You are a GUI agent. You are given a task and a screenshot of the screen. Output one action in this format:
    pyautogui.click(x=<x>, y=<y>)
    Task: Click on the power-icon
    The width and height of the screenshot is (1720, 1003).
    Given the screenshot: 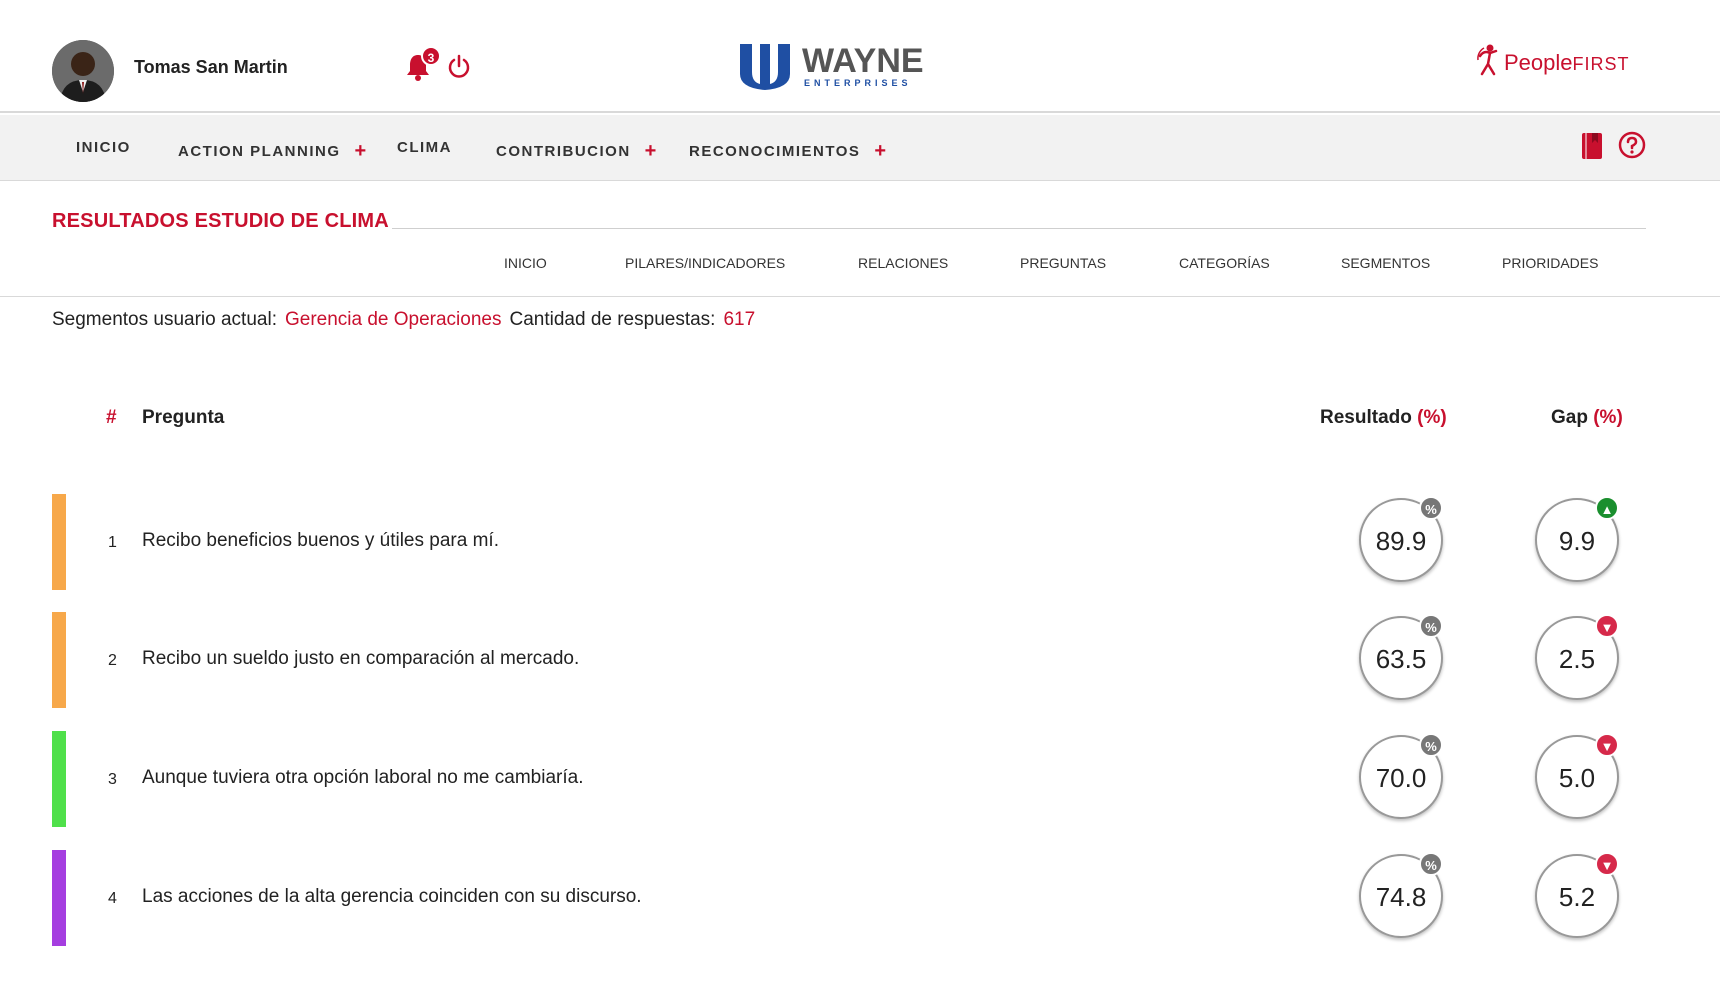 What is the action you would take?
    pyautogui.click(x=459, y=67)
    